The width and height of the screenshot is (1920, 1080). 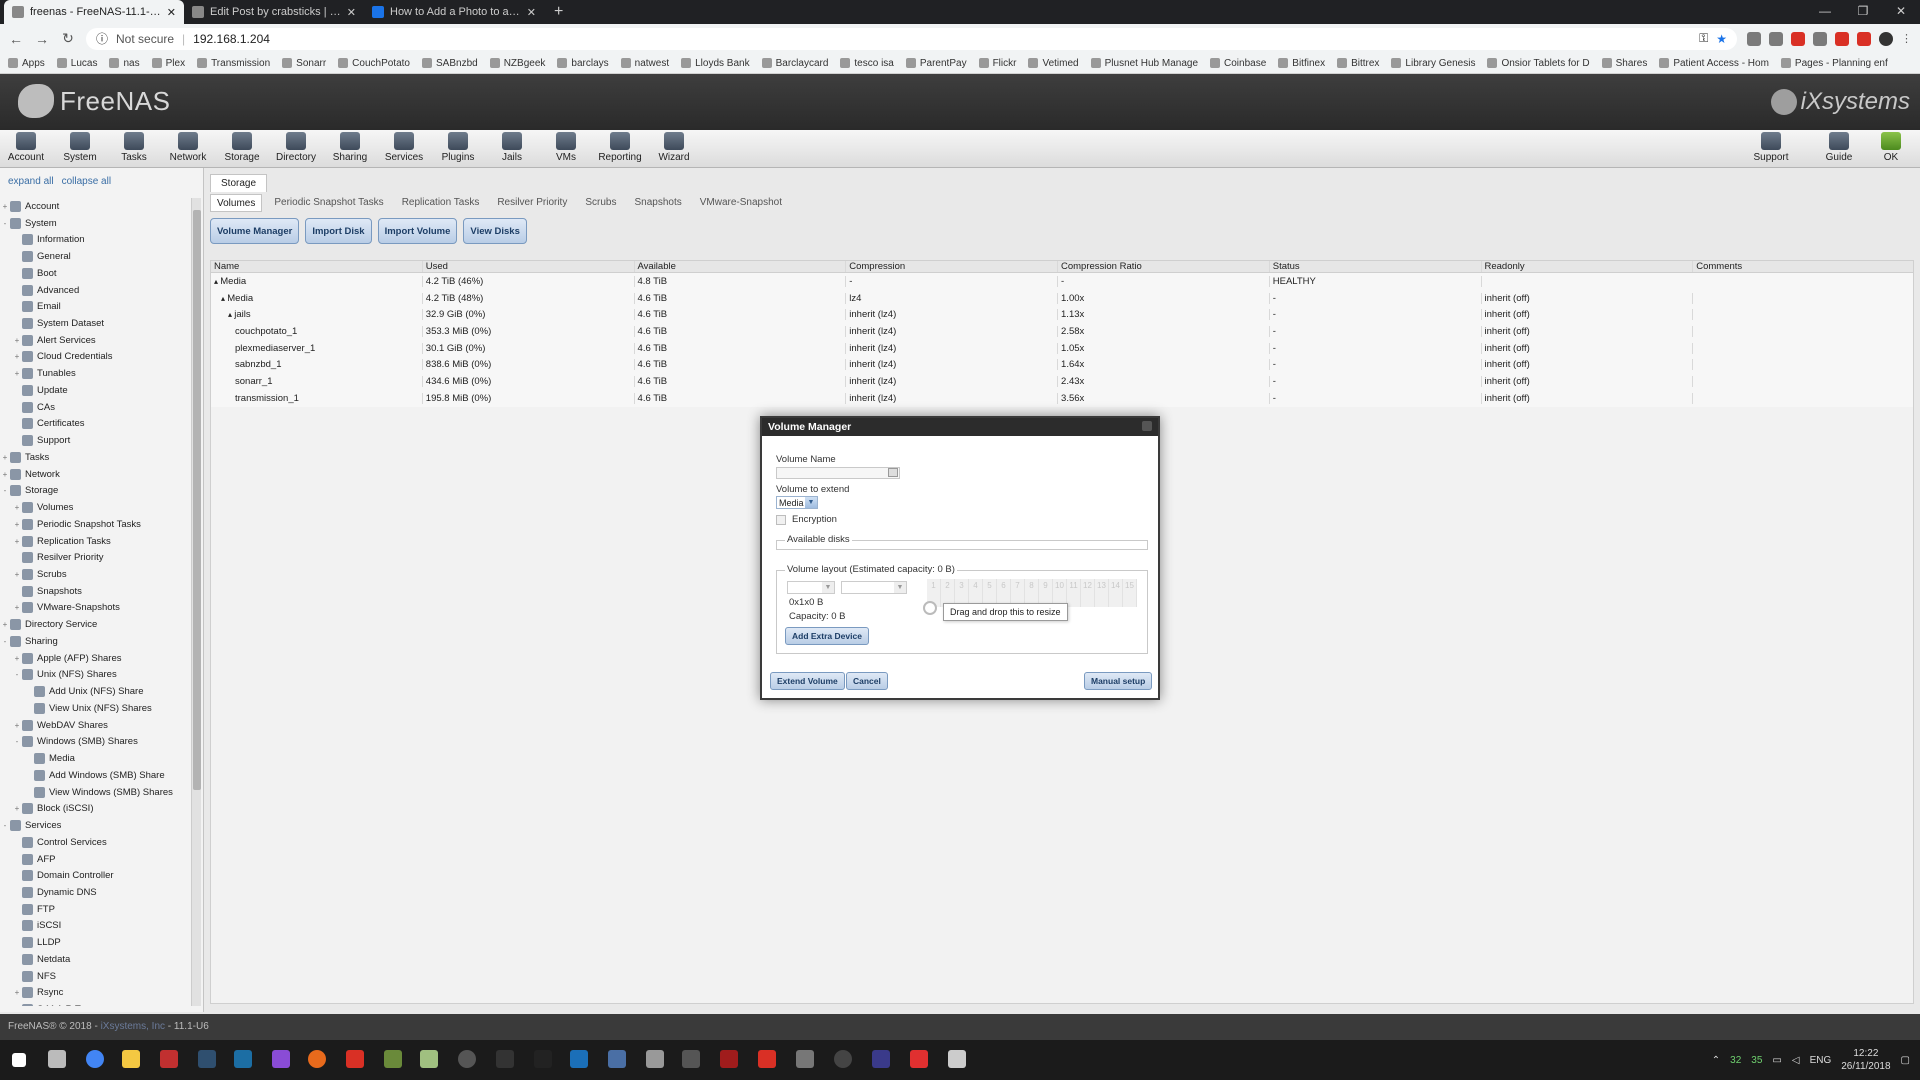 What do you see at coordinates (197, 500) in the screenshot?
I see `scrollbar-thumb` at bounding box center [197, 500].